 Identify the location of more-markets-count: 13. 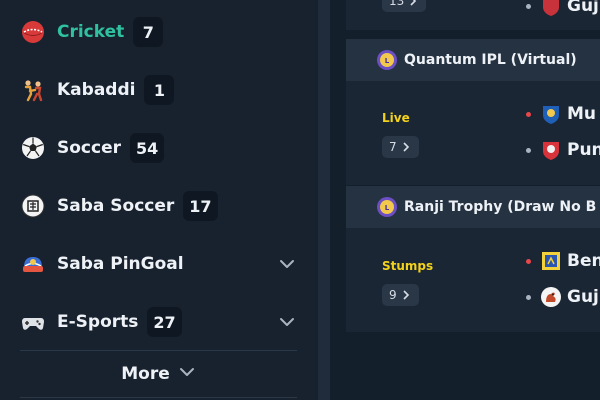
(397, 4).